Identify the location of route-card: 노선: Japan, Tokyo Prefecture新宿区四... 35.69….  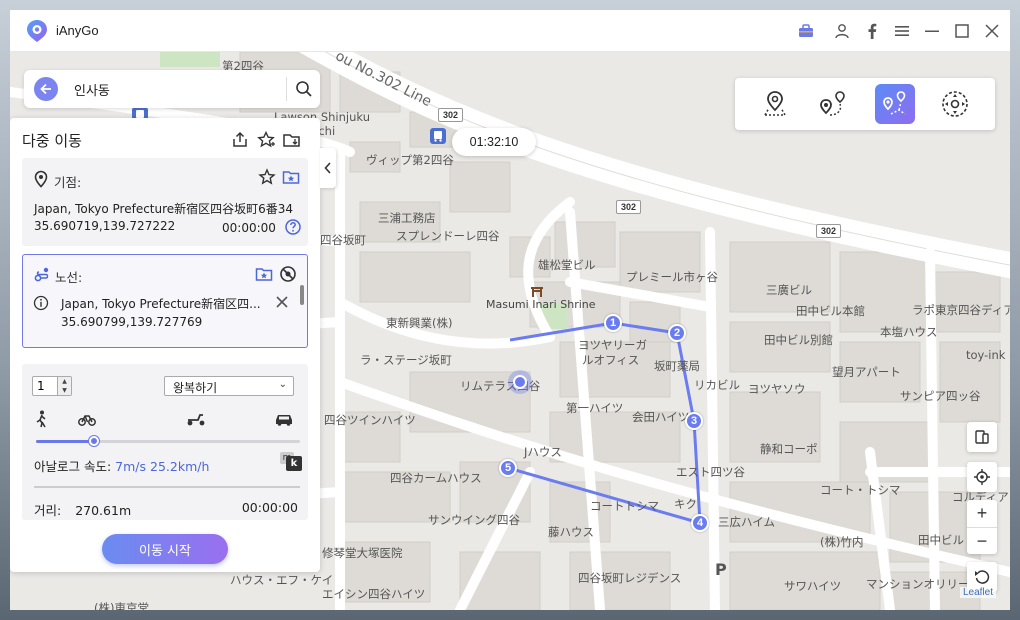
(165, 301).